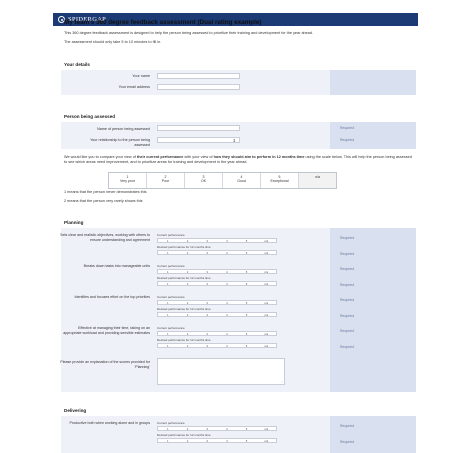 This screenshot has width=453, height=453. Describe the element at coordinates (198, 128) in the screenshot. I see `person-name-input` at that location.